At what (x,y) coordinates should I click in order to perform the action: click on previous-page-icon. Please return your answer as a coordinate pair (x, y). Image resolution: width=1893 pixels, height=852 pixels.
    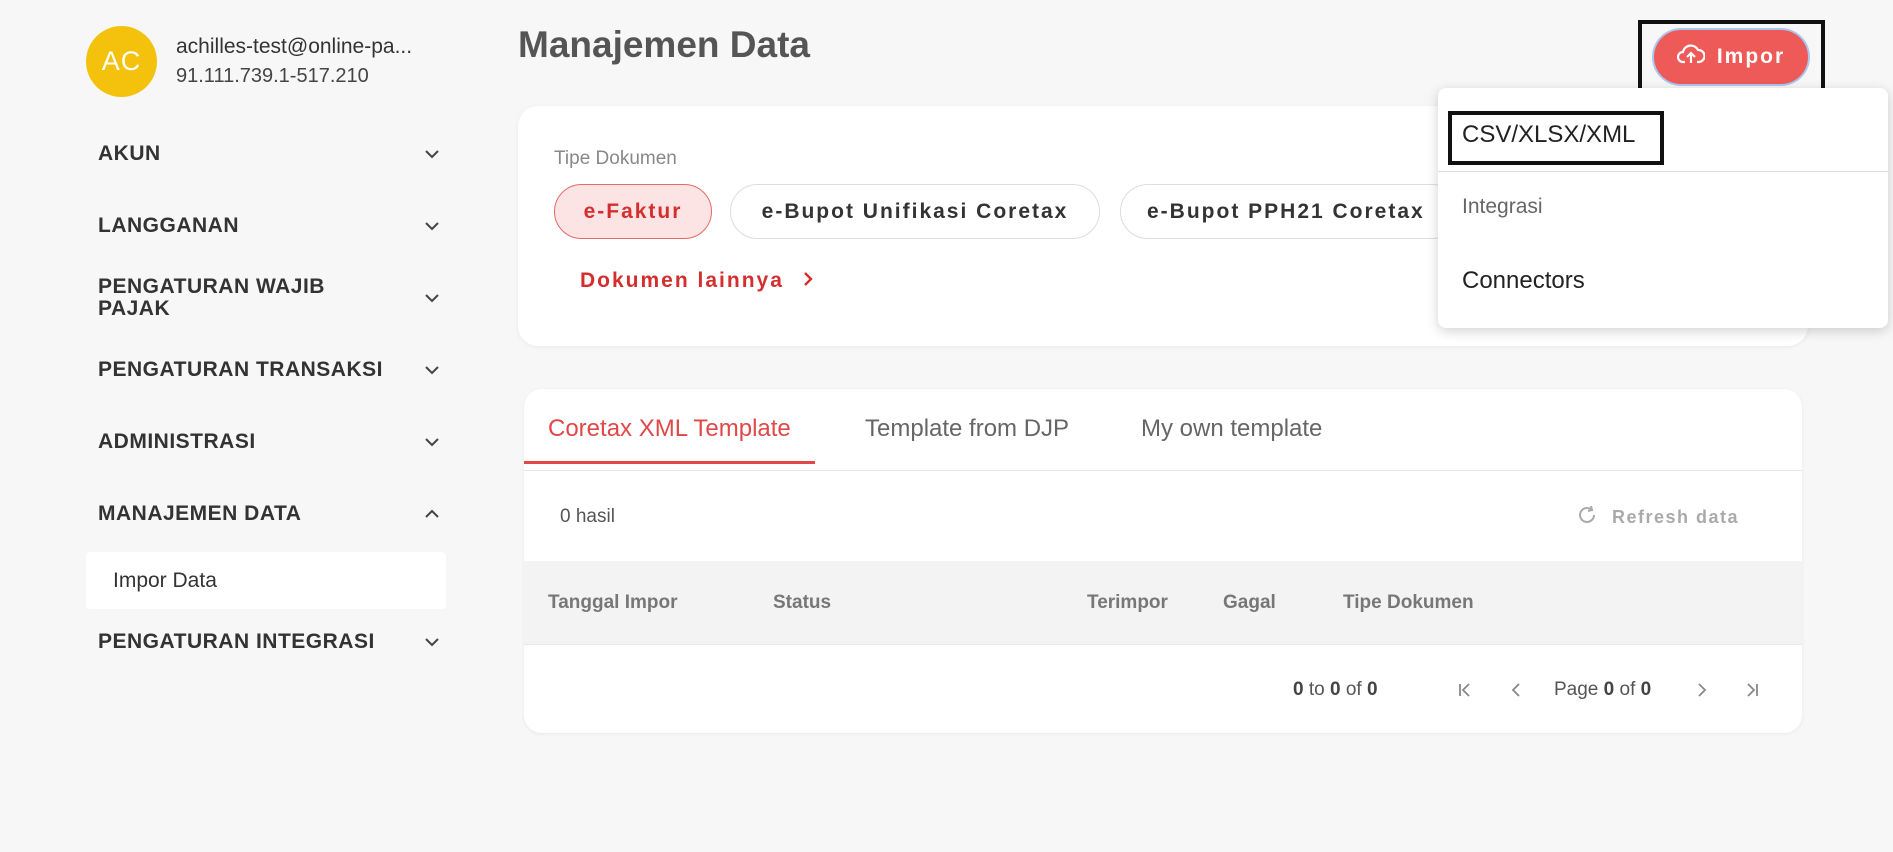
    Looking at the image, I should click on (1517, 690).